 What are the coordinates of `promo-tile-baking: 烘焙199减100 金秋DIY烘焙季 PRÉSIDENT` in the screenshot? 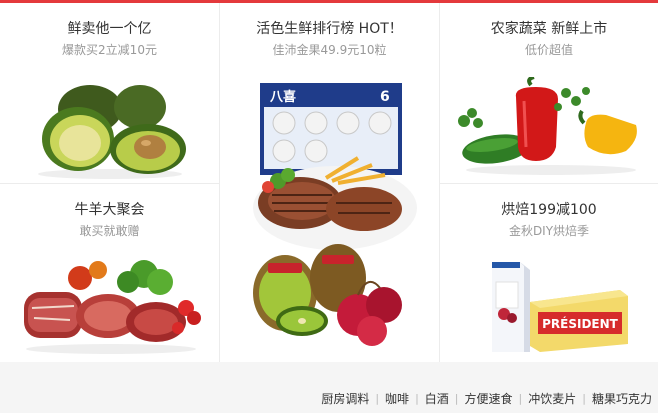 It's located at (549, 273).